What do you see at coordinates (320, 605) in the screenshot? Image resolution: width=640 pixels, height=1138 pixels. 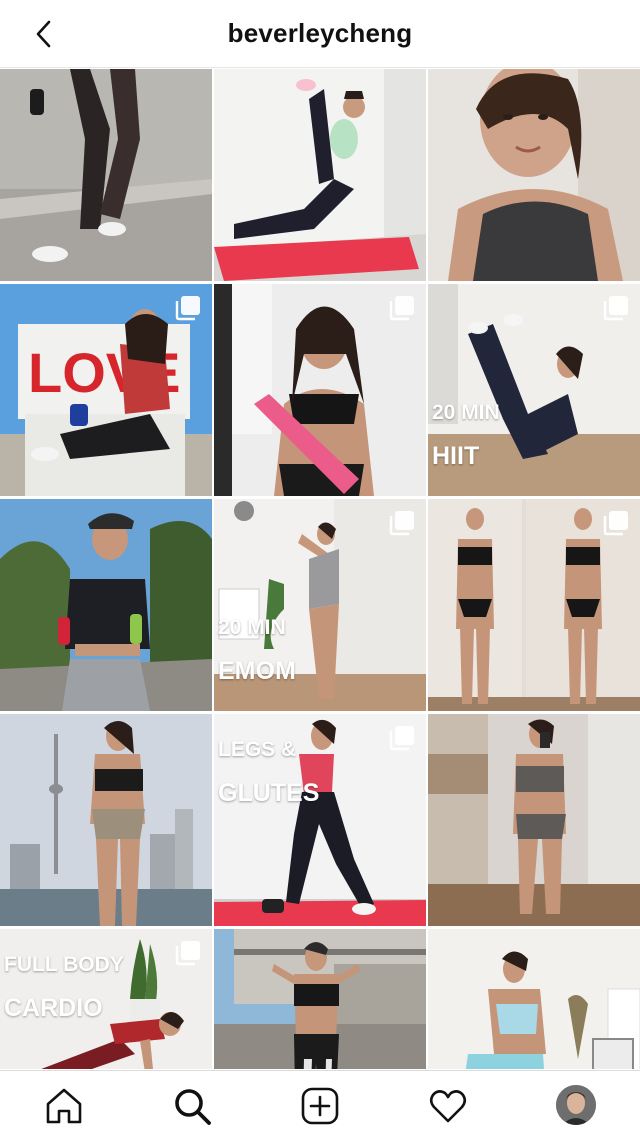 I see `post-thumbnail: 20 MIN EMOM` at bounding box center [320, 605].